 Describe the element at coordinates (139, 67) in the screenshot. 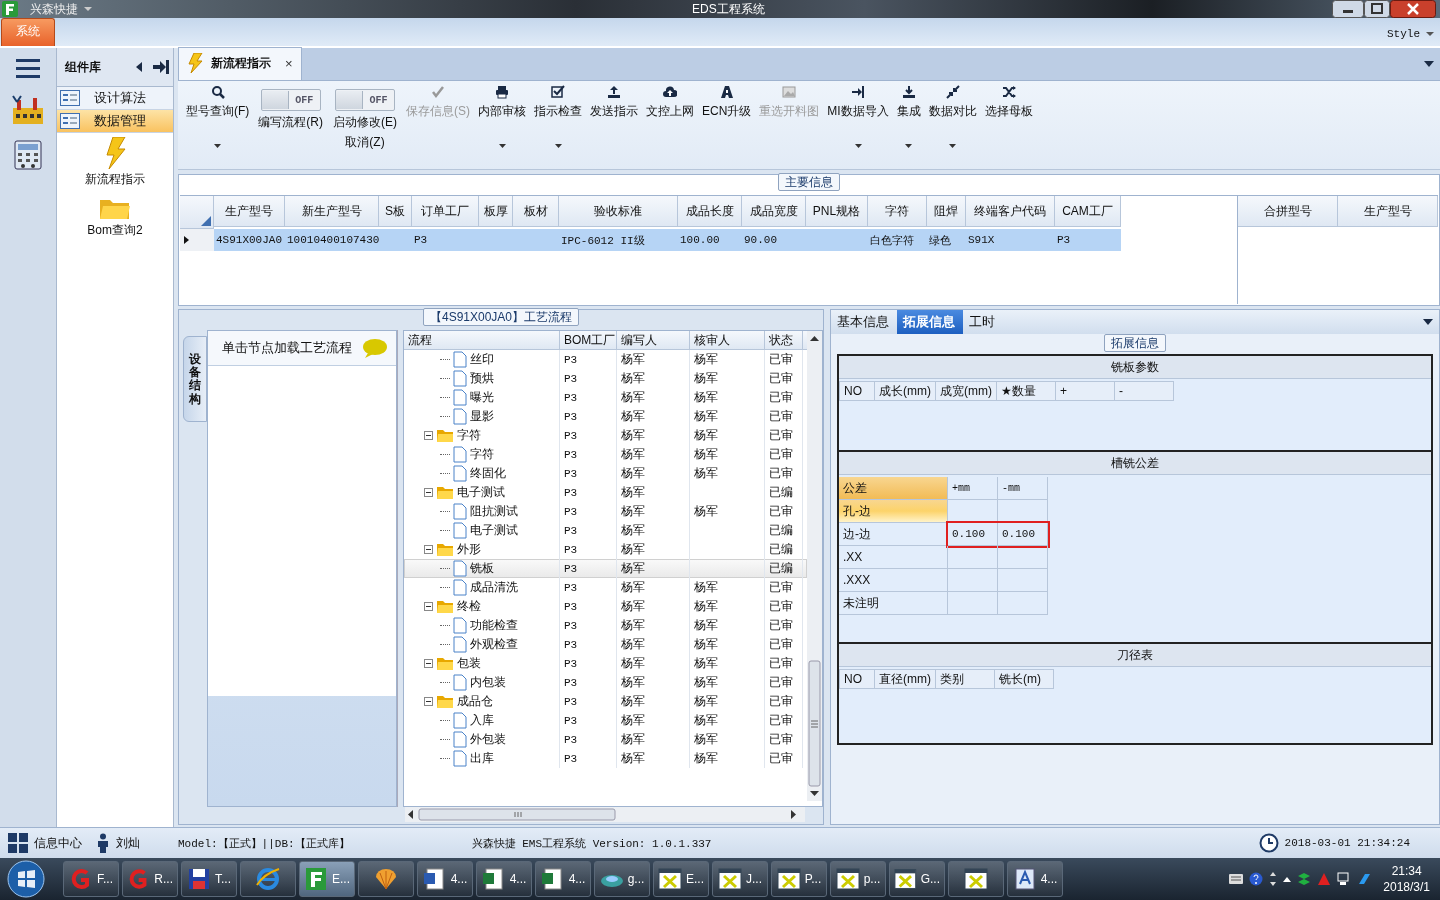

I see `collapse-arrow-icon` at that location.